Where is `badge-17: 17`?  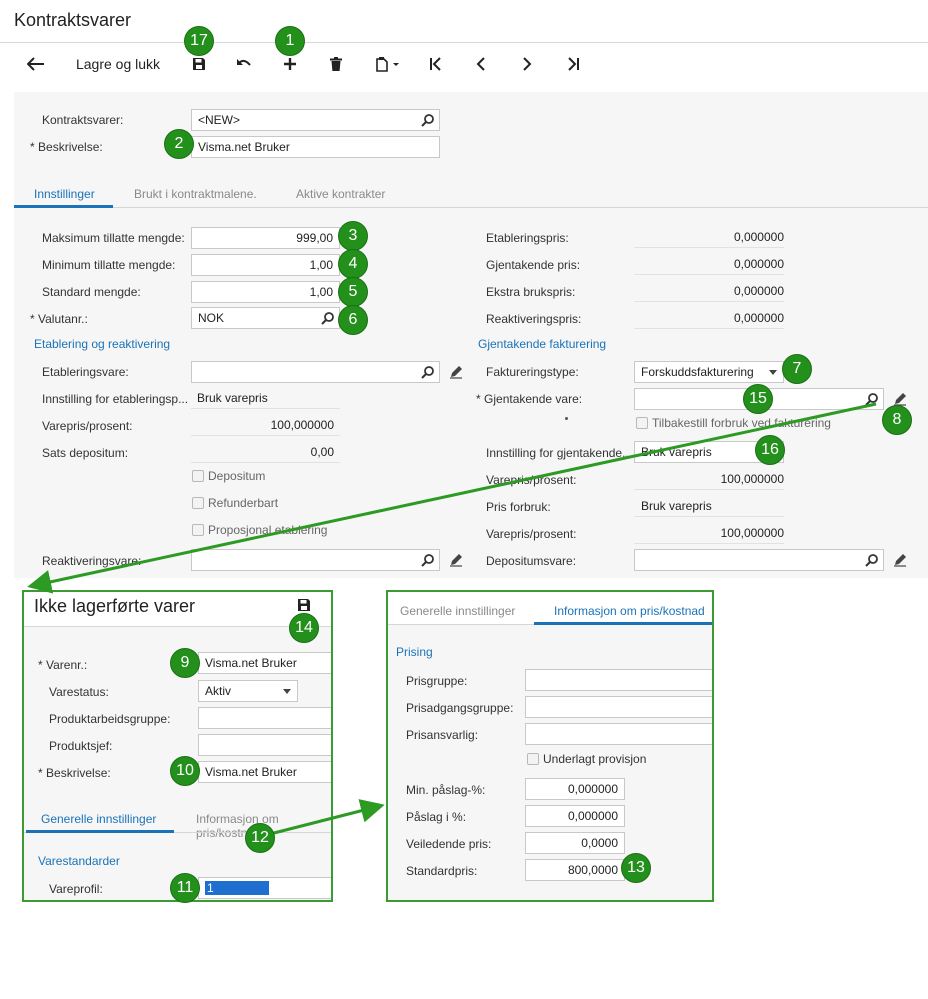 badge-17: 17 is located at coordinates (199, 41).